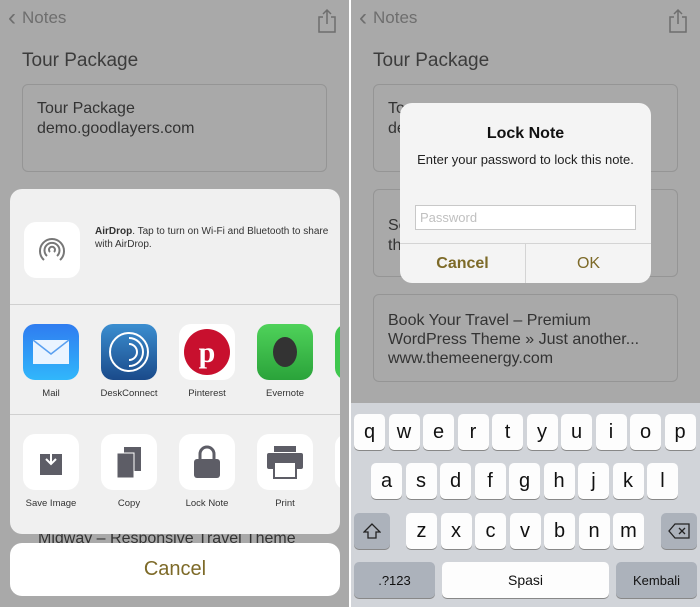 This screenshot has height=607, width=700. I want to click on action-save-image: Save Image, so click(51, 471).